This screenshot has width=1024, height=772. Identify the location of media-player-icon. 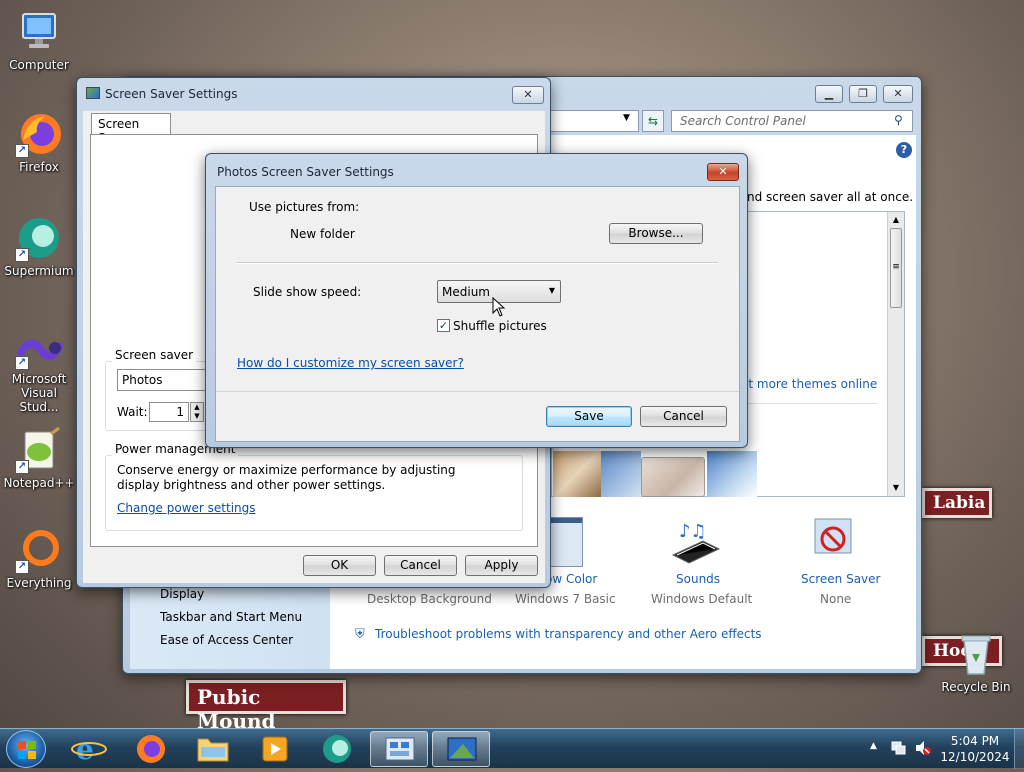
(275, 749).